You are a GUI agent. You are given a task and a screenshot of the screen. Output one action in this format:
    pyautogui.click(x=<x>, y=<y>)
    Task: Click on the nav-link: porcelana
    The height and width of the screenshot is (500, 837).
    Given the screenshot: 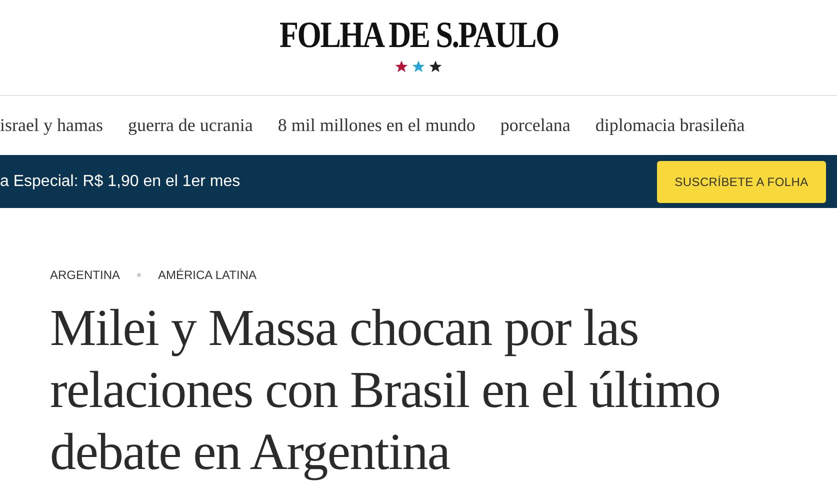 What is the action you would take?
    pyautogui.click(x=535, y=125)
    